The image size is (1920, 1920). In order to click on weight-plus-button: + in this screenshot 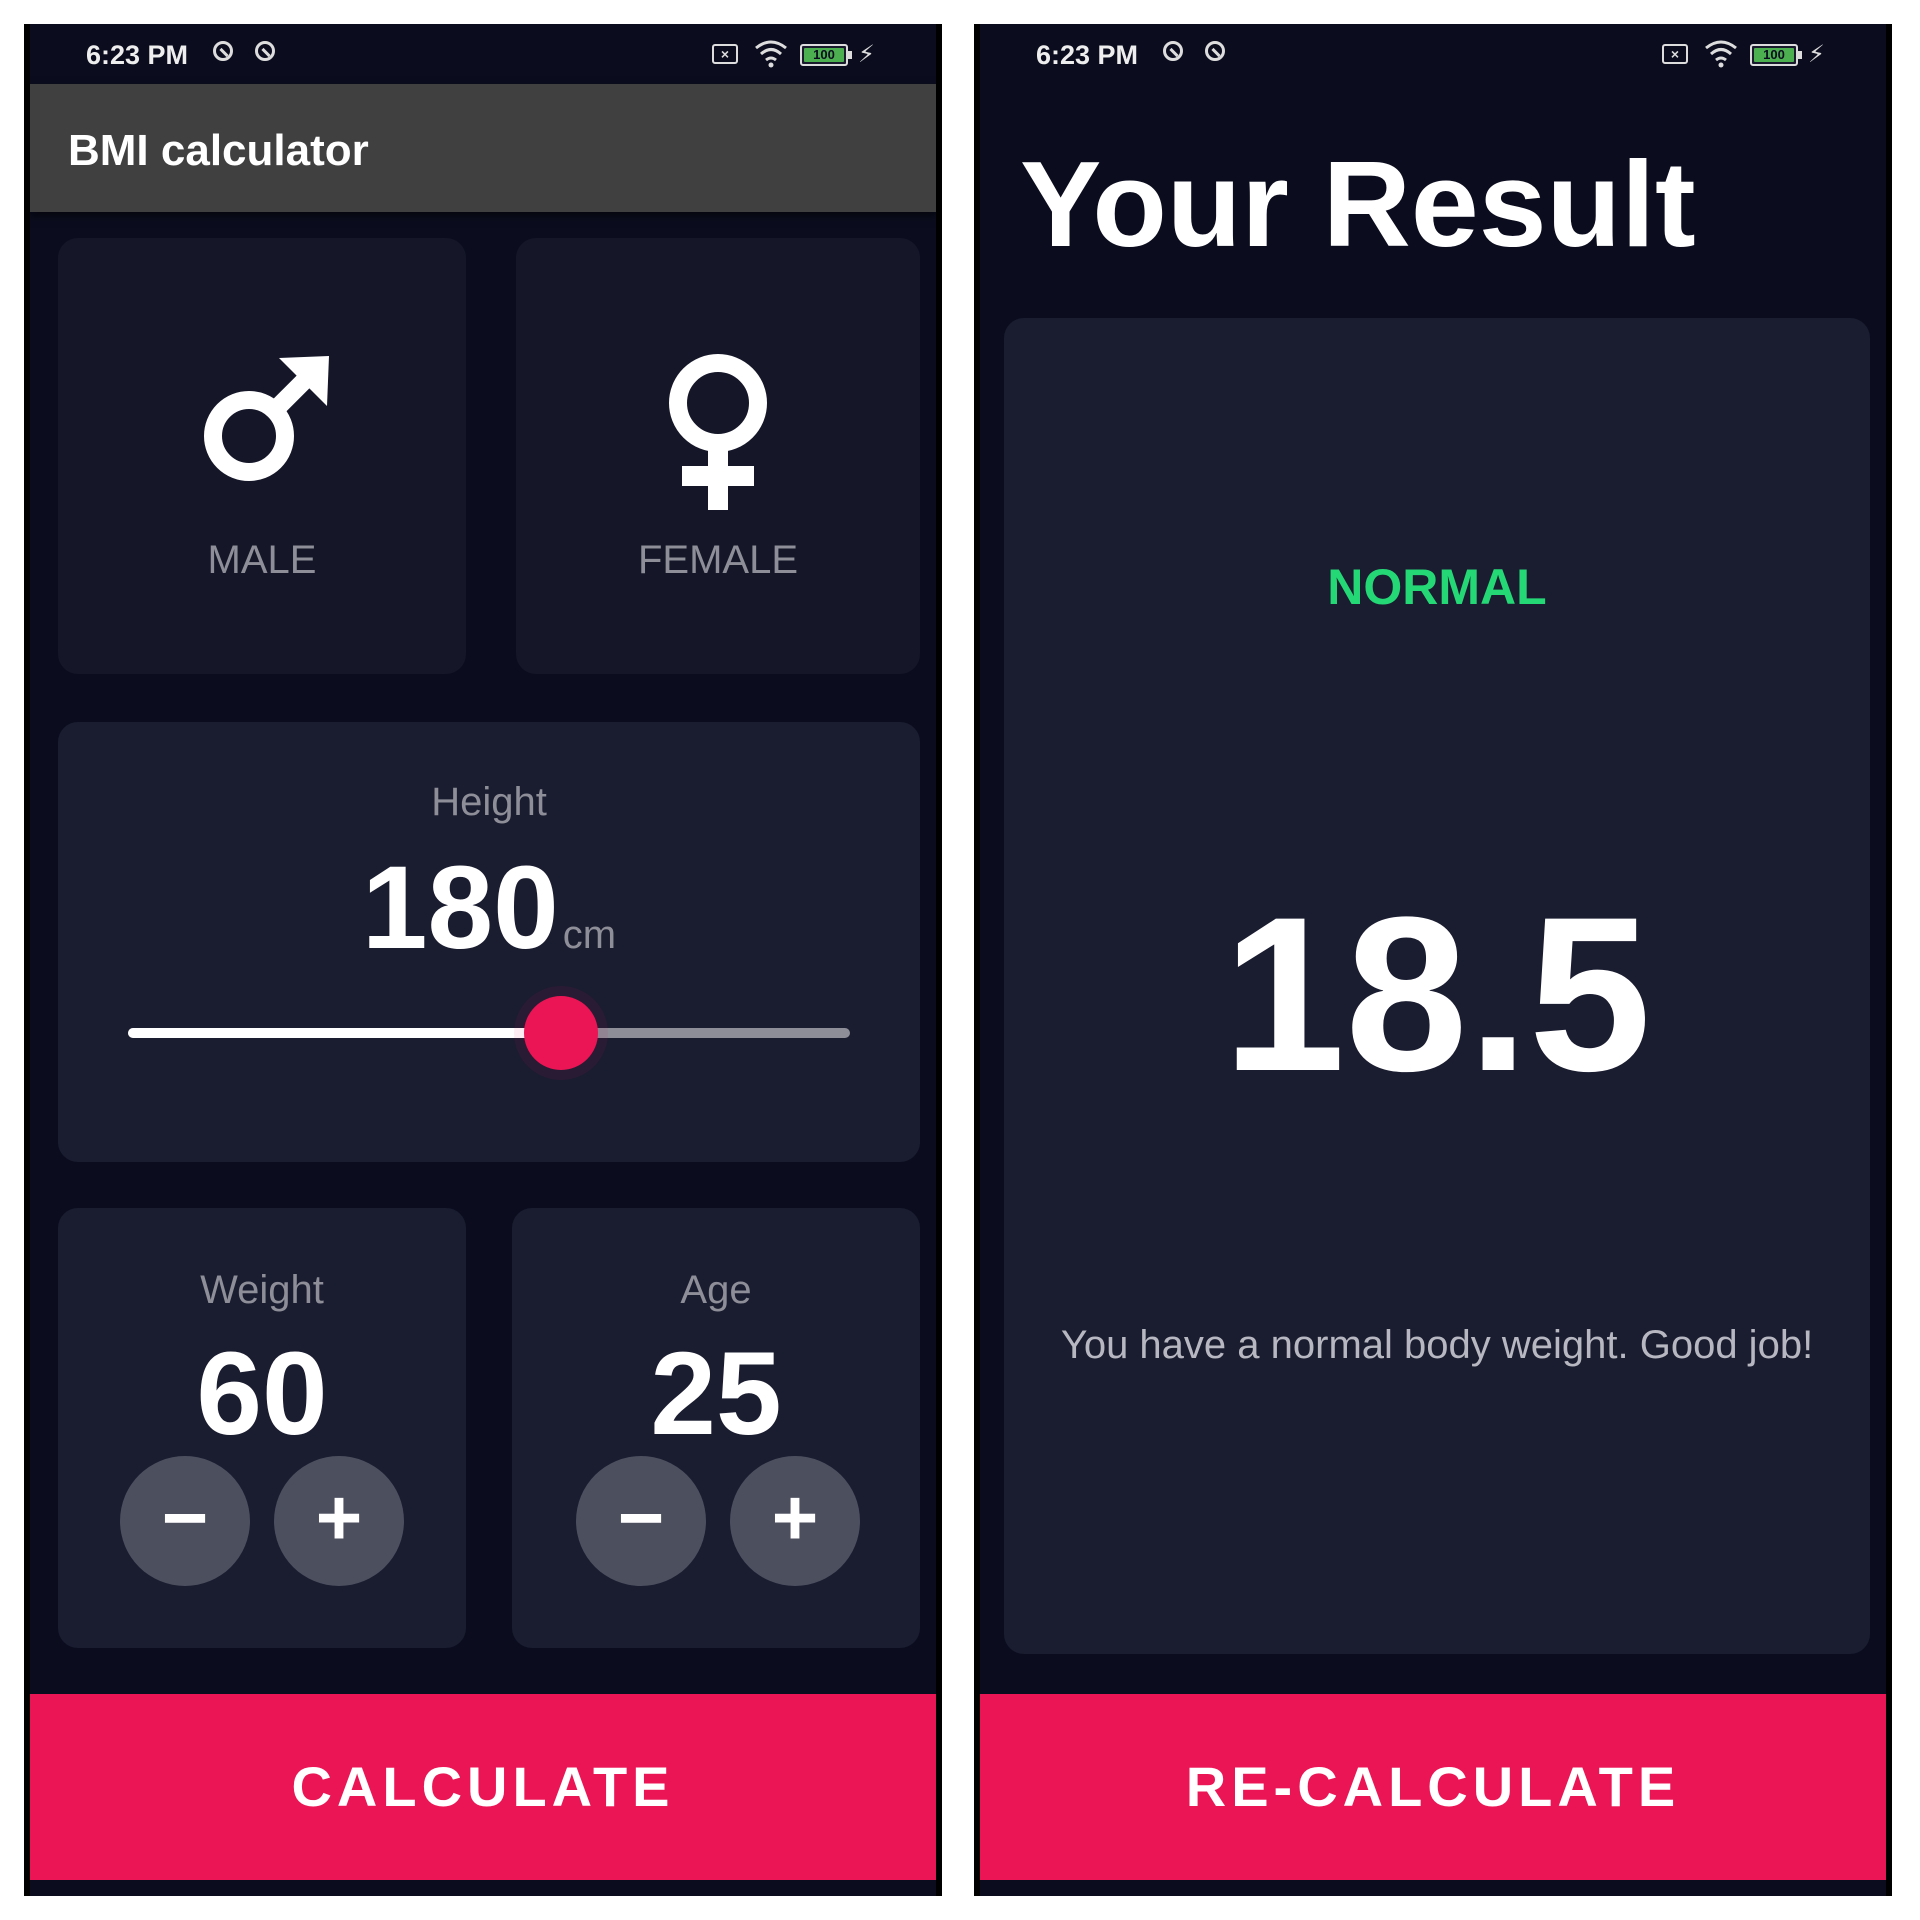, I will do `click(339, 1521)`.